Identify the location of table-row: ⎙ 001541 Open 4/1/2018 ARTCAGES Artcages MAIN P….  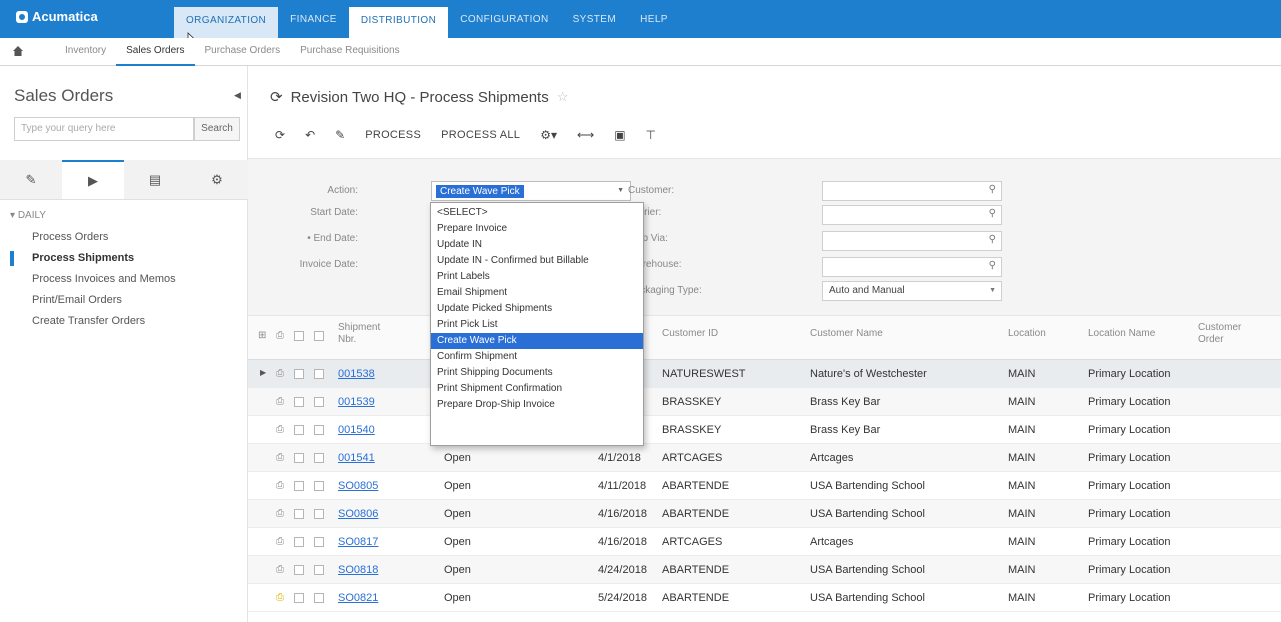
(764, 458).